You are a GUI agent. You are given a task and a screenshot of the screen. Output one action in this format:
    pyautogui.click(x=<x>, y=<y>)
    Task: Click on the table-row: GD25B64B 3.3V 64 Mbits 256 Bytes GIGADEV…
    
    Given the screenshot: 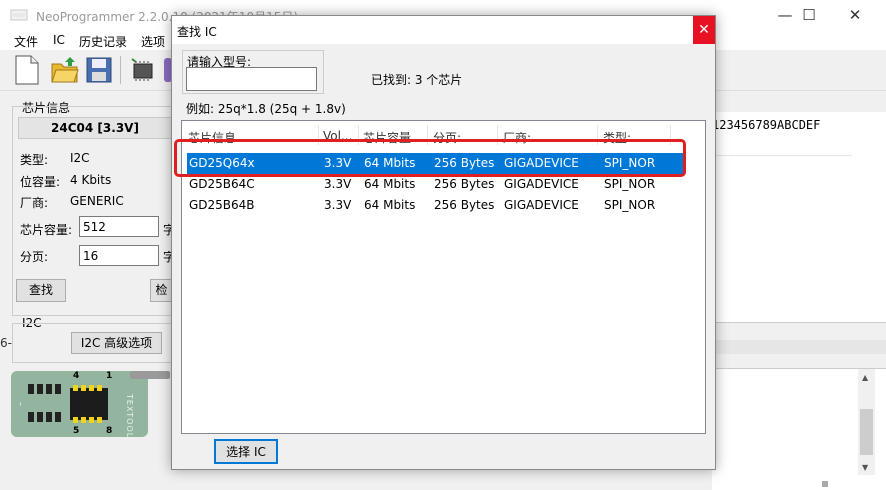 What is the action you would take?
    pyautogui.click(x=436, y=205)
    